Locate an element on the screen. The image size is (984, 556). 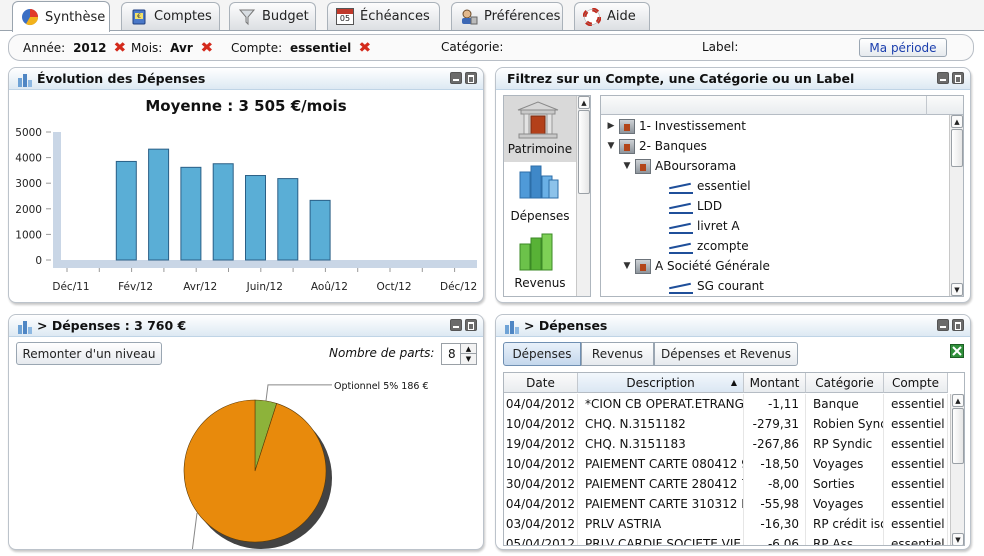
ma-periode-button: Ma période is located at coordinates (903, 47).